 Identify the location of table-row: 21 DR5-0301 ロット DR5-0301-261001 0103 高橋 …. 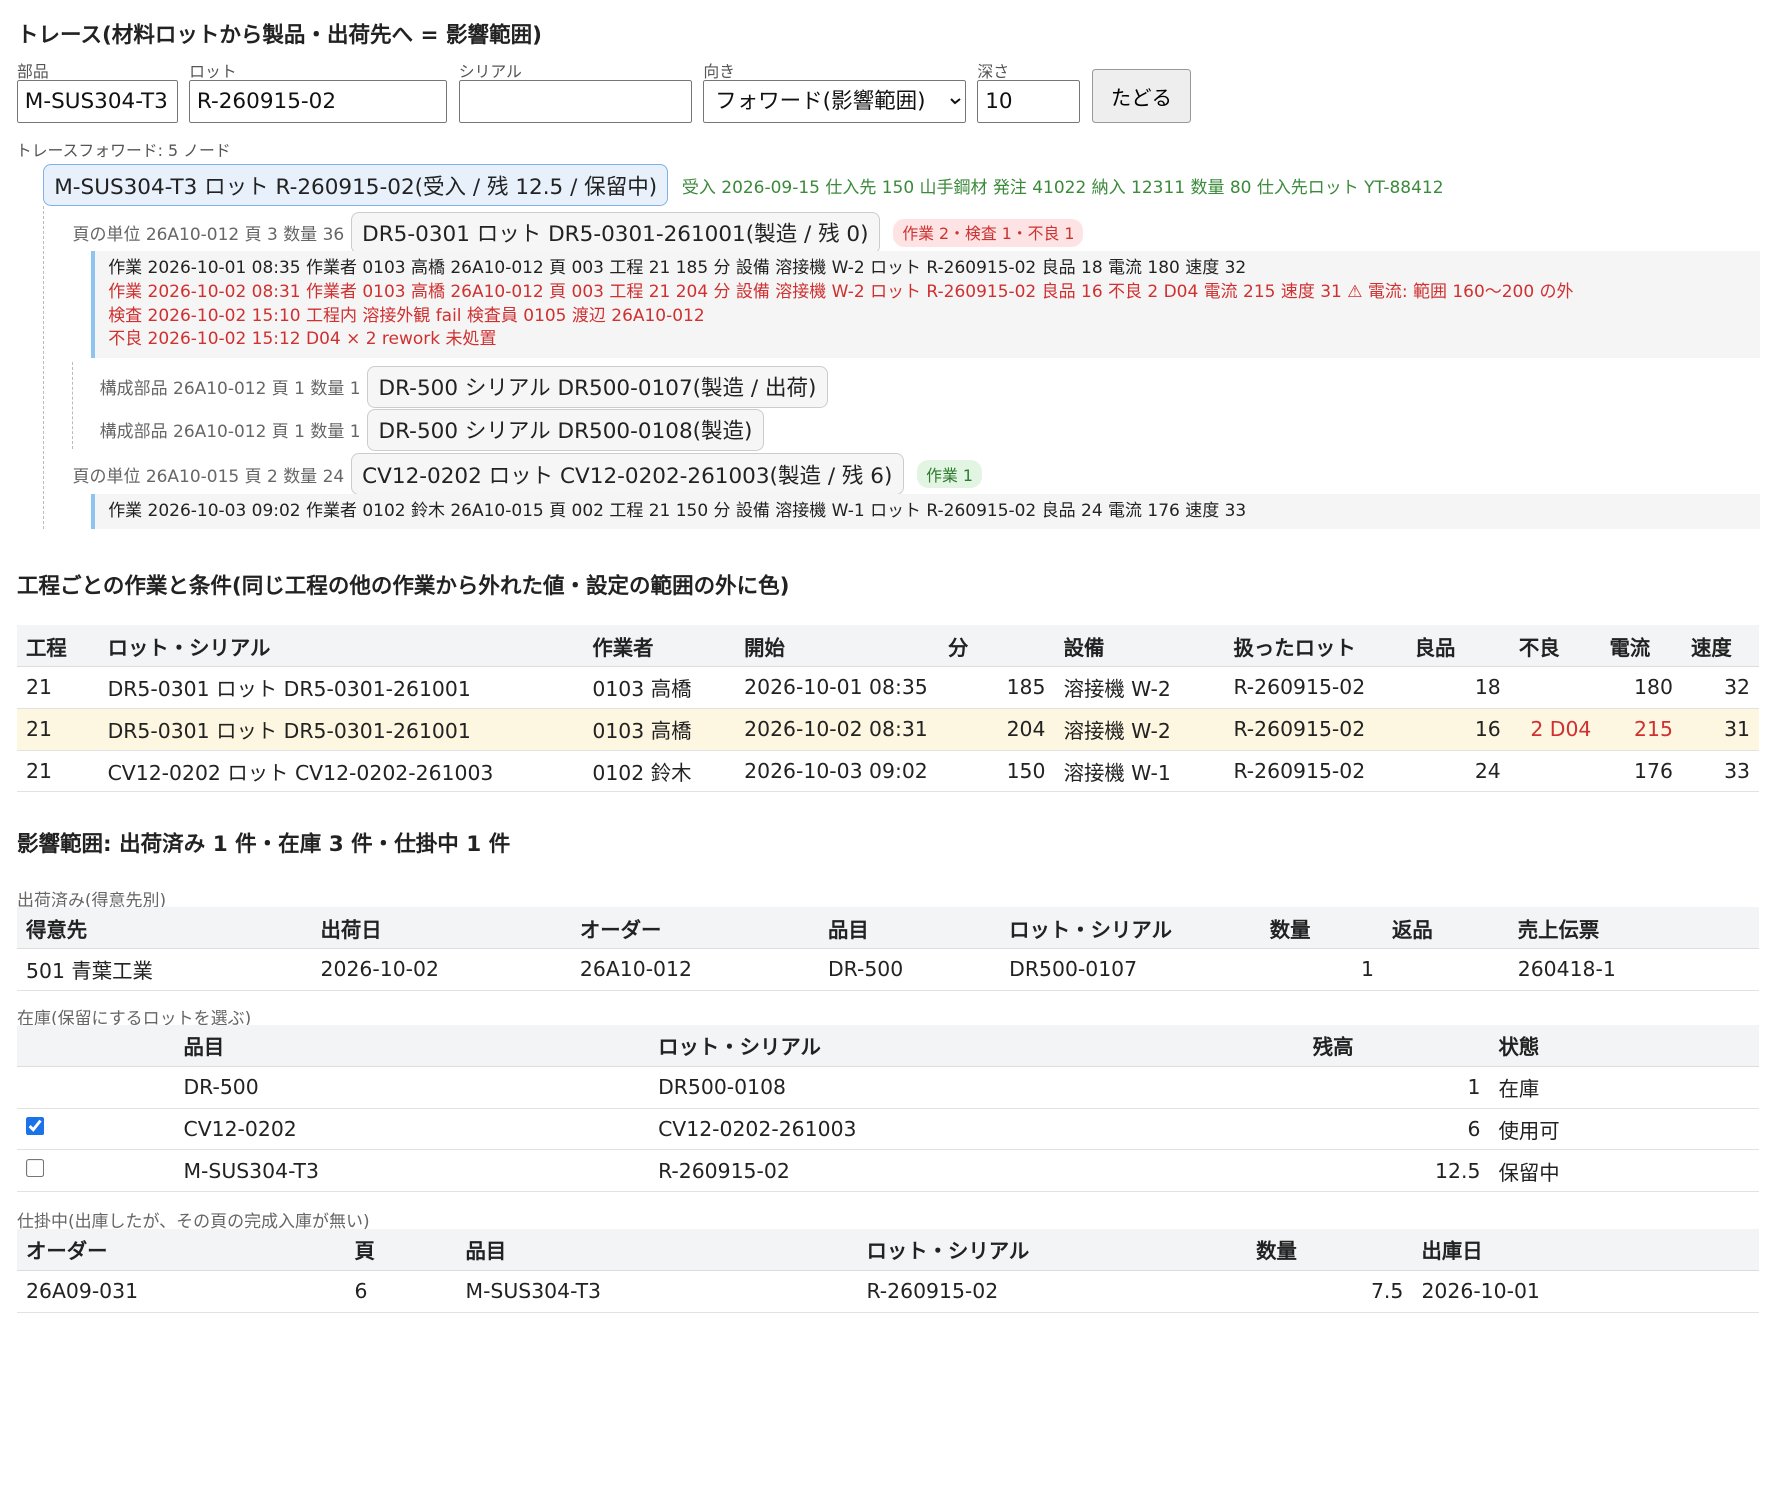
(888, 687).